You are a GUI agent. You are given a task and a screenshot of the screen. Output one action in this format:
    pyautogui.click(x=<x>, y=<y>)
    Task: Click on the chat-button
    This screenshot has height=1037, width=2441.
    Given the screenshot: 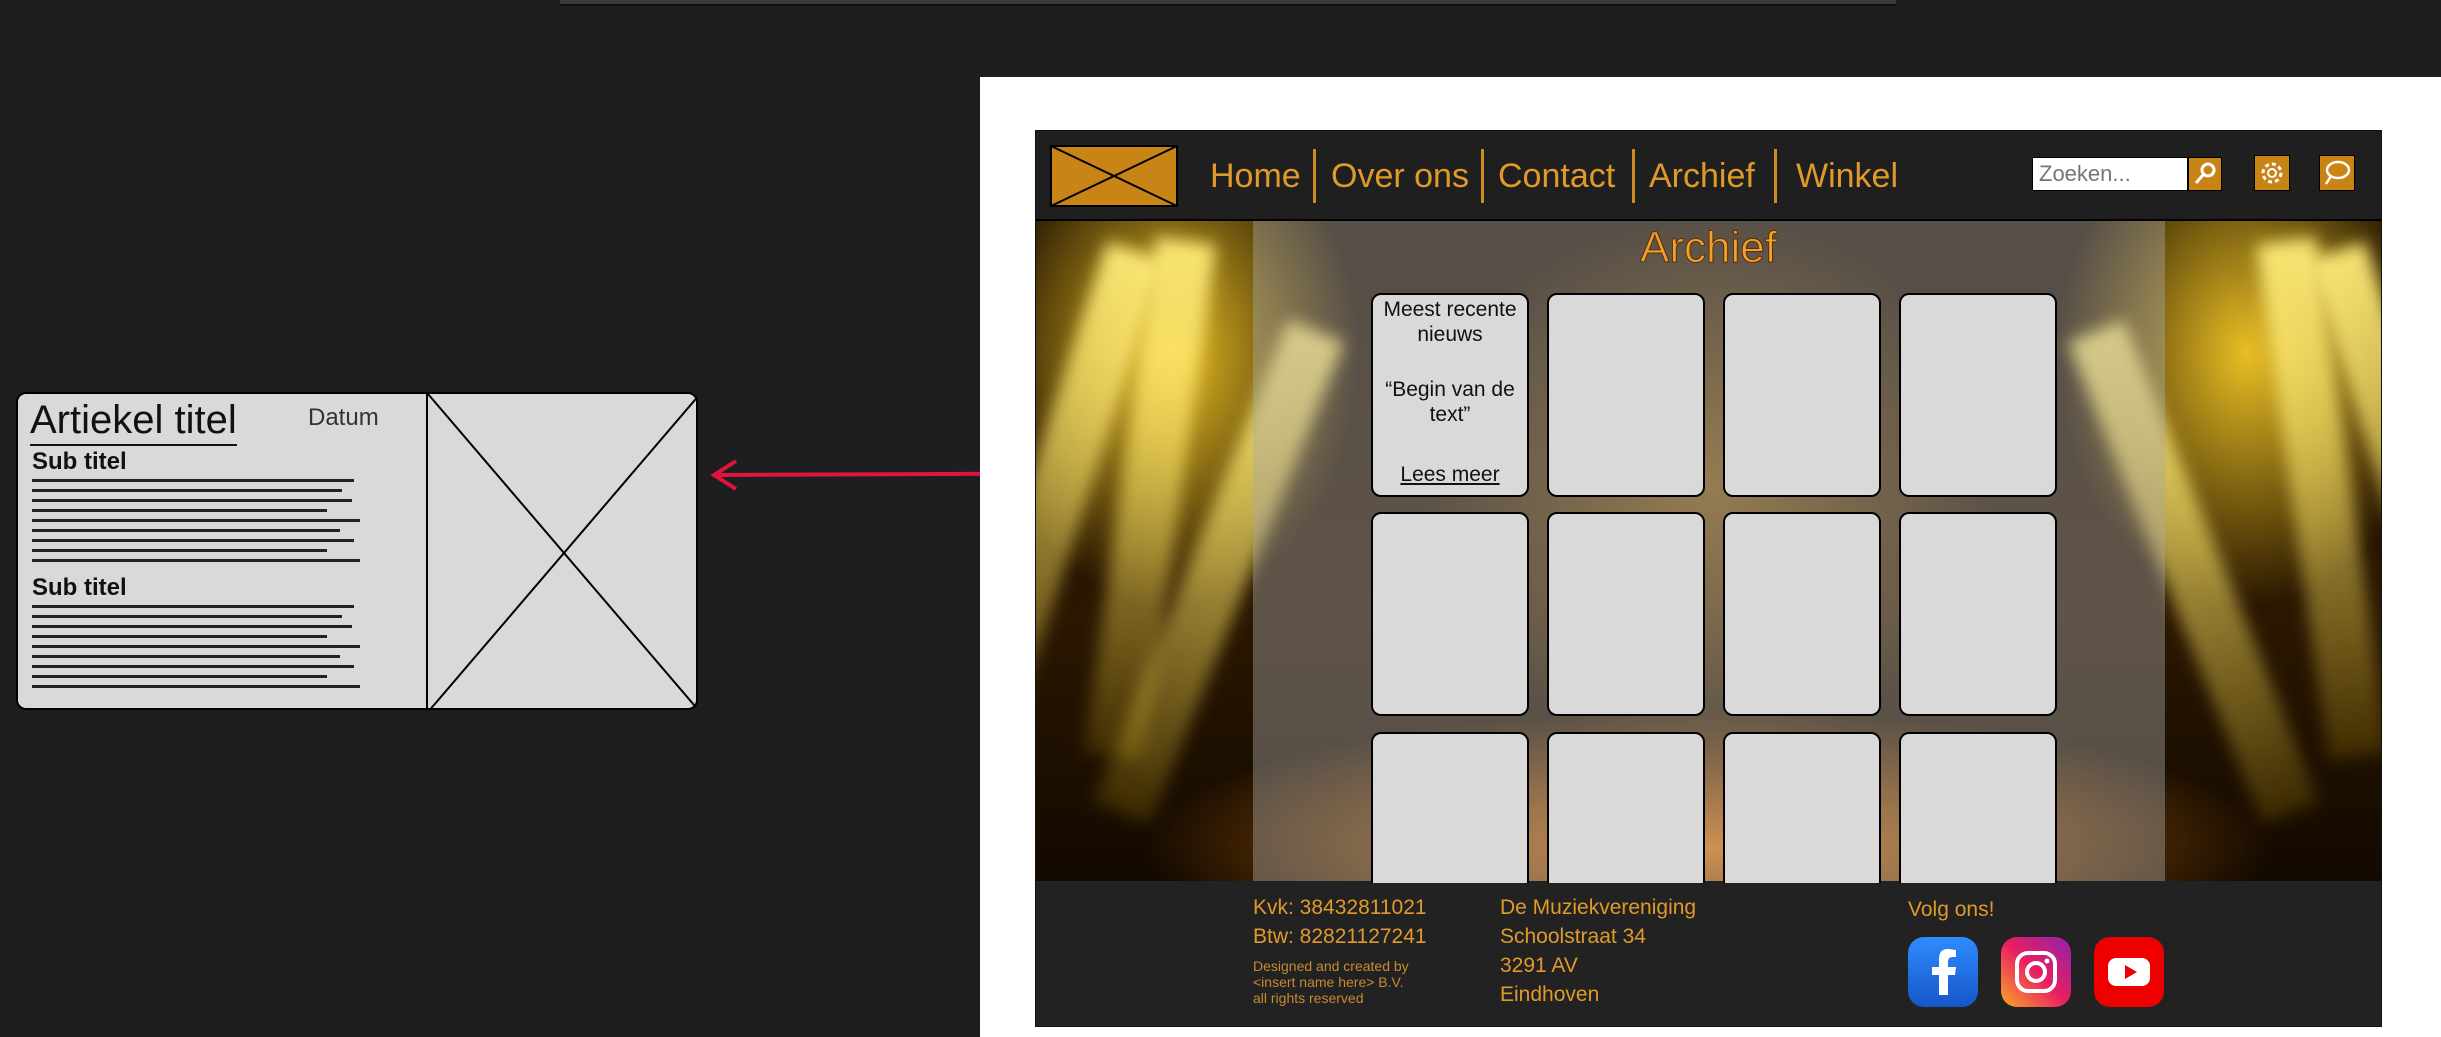 What is the action you would take?
    pyautogui.click(x=2337, y=173)
    